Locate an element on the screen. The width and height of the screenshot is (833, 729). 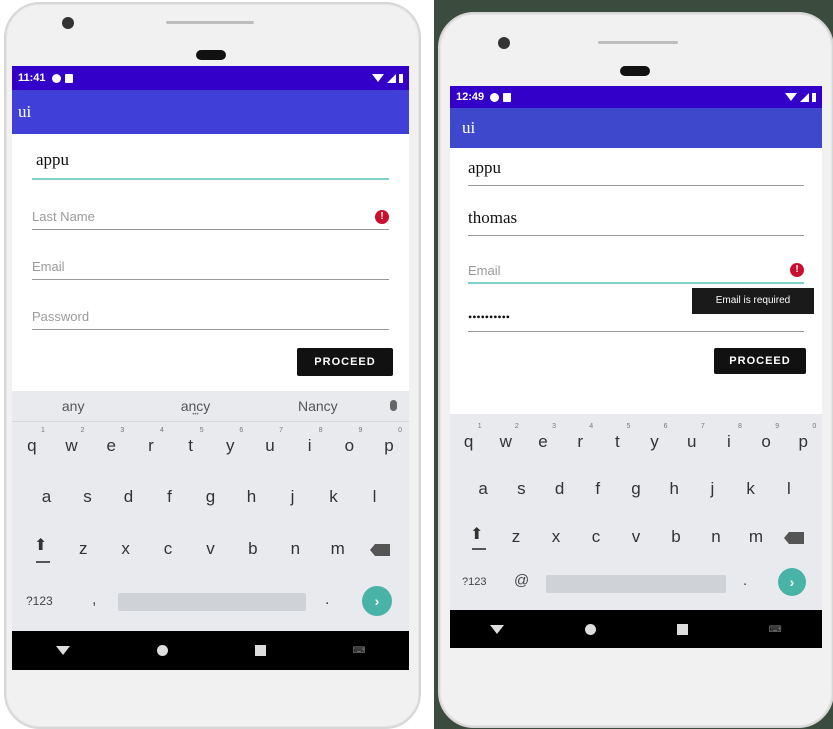
last-name-field: Last Name ! is located at coordinates (210, 218).